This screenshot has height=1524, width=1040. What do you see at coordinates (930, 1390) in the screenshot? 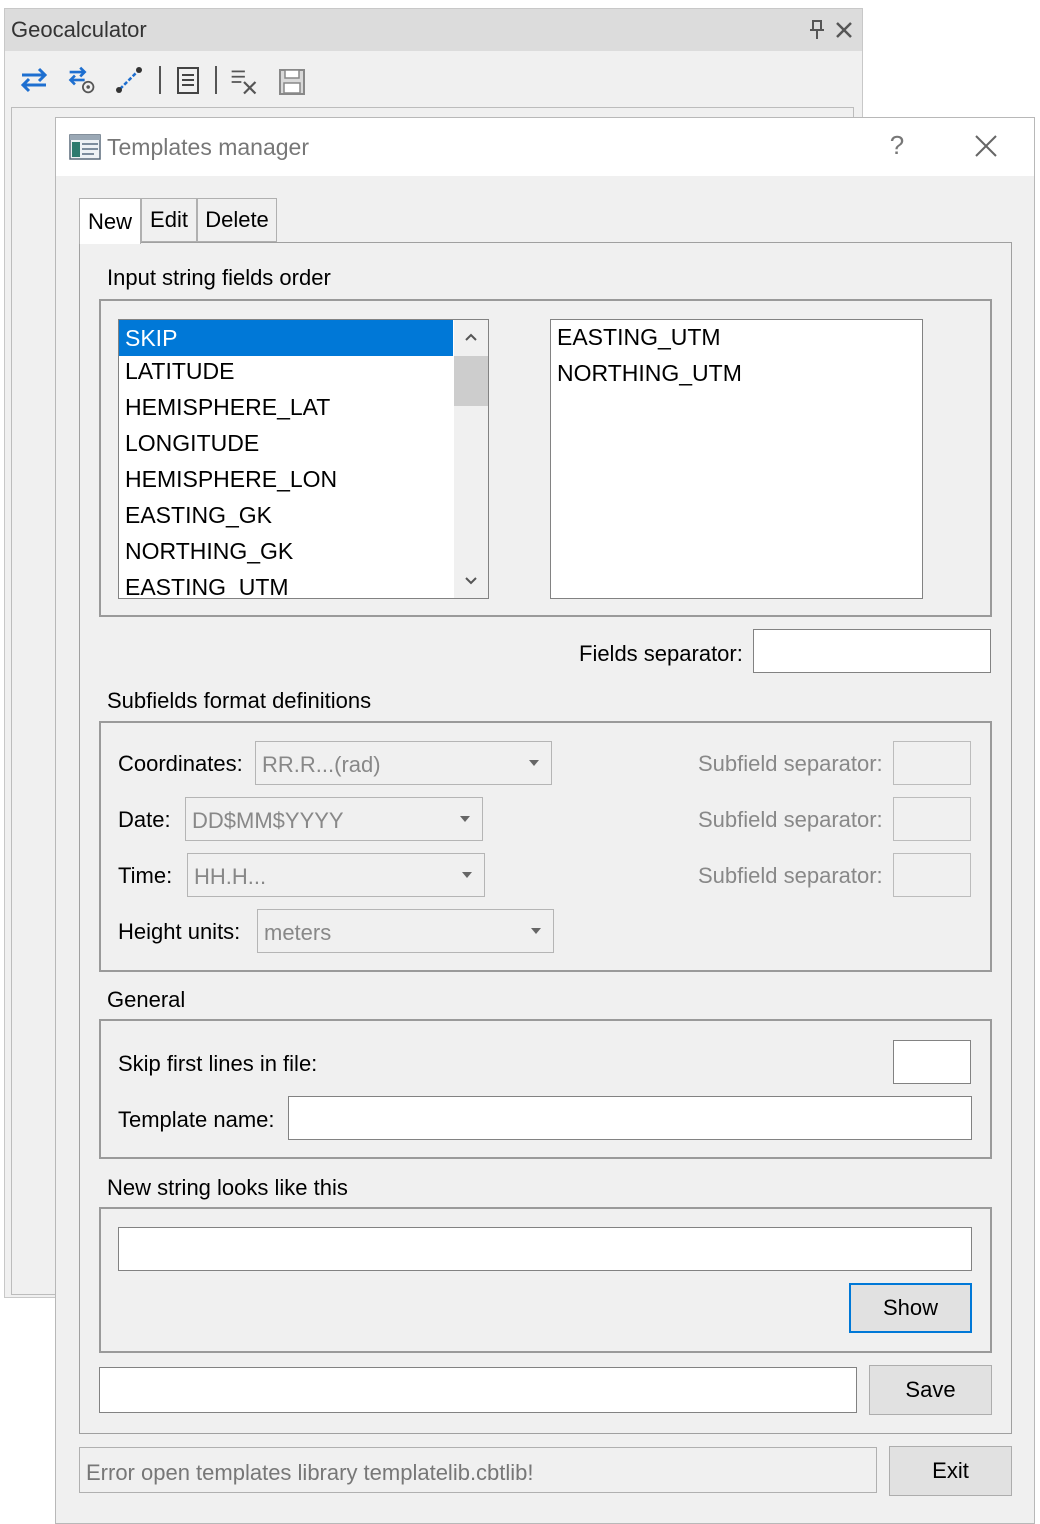
I see `save-button: Save` at bounding box center [930, 1390].